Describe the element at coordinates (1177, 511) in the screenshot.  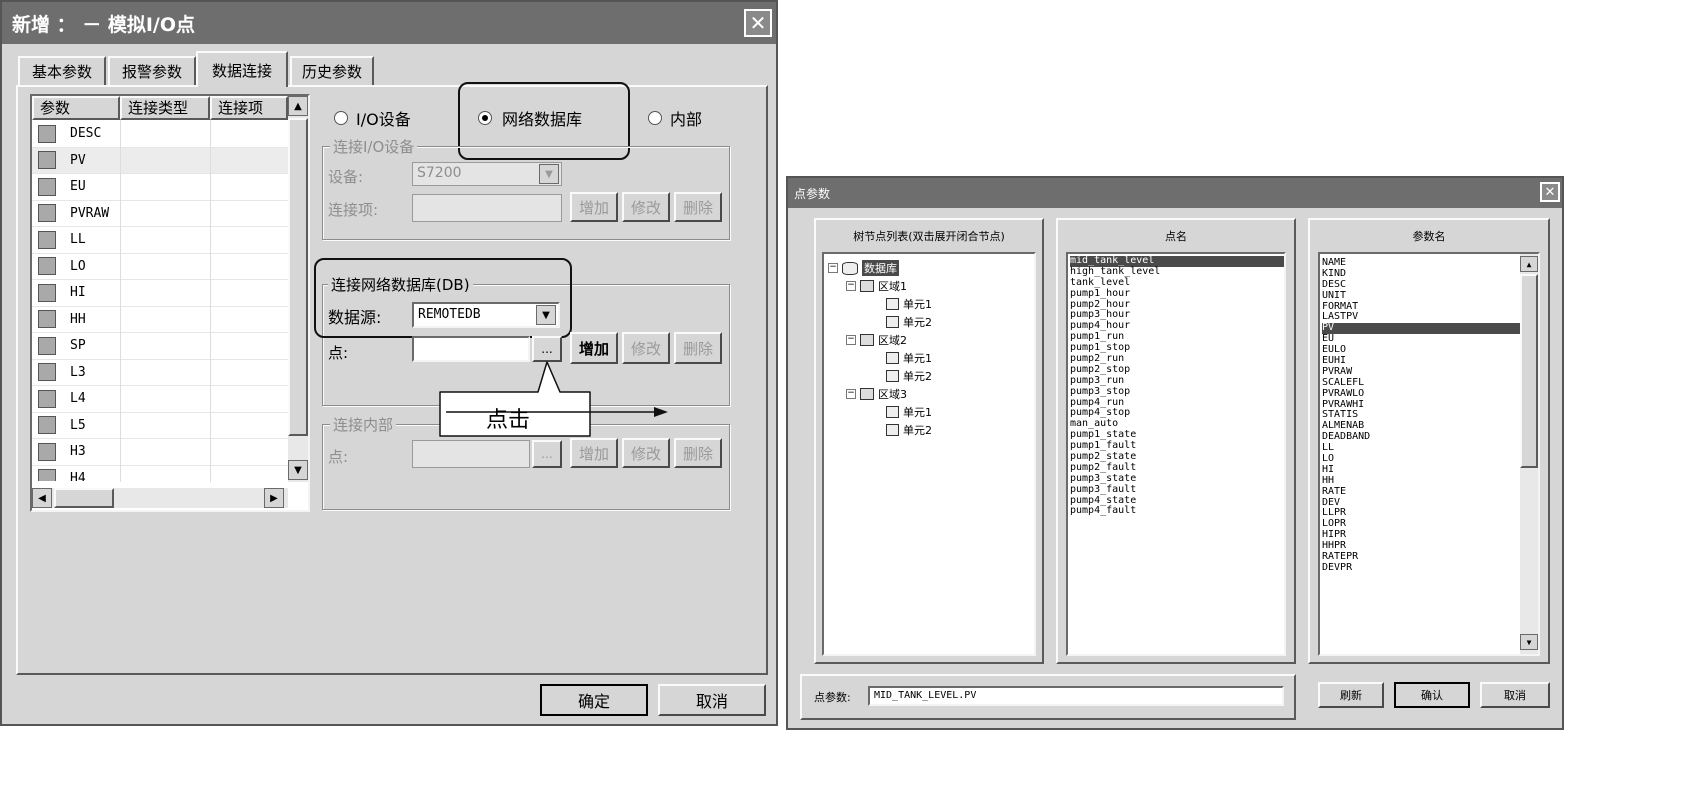
I see `point-list-item: pump4_fault` at that location.